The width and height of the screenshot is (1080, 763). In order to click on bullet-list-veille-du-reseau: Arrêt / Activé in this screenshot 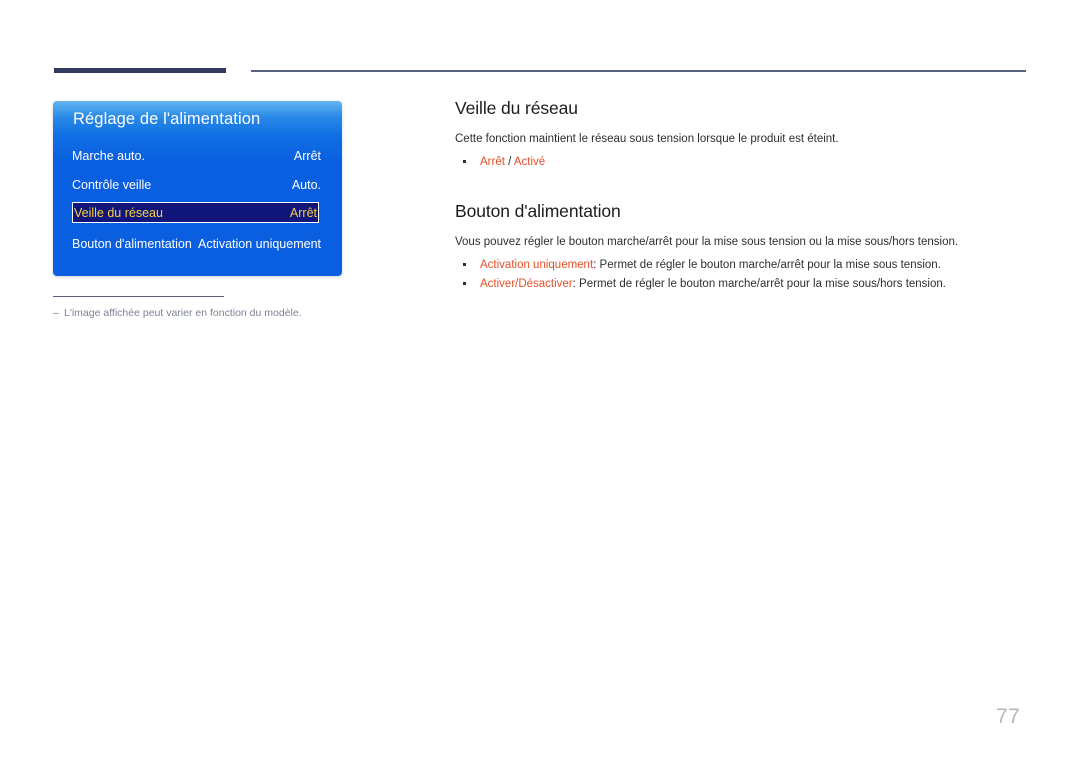, I will do `click(741, 162)`.